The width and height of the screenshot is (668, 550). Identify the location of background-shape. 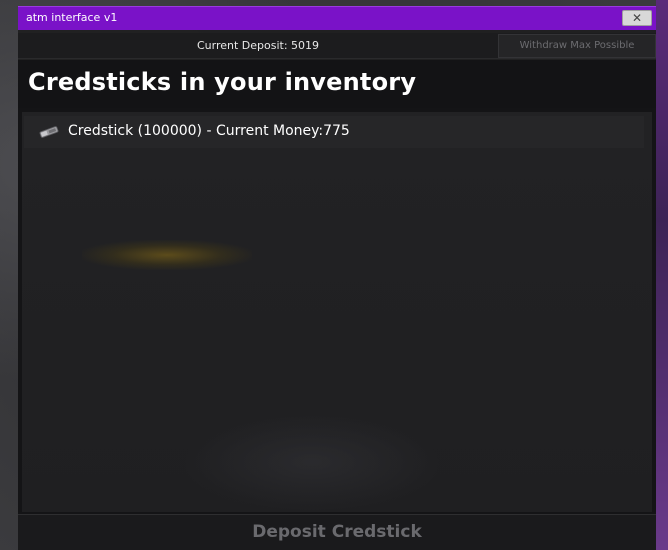
(312, 462).